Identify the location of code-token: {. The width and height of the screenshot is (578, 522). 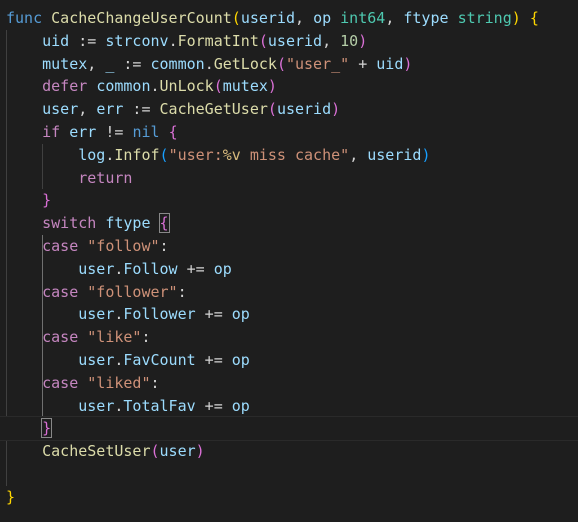
(173, 132).